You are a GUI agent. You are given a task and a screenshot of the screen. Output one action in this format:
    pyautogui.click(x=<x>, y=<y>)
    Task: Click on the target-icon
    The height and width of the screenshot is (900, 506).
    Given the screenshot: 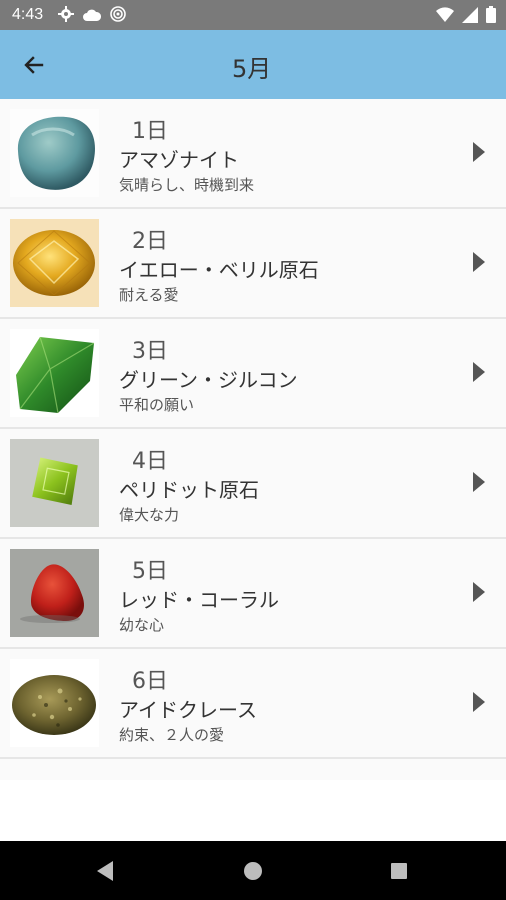 What is the action you would take?
    pyautogui.click(x=118, y=16)
    